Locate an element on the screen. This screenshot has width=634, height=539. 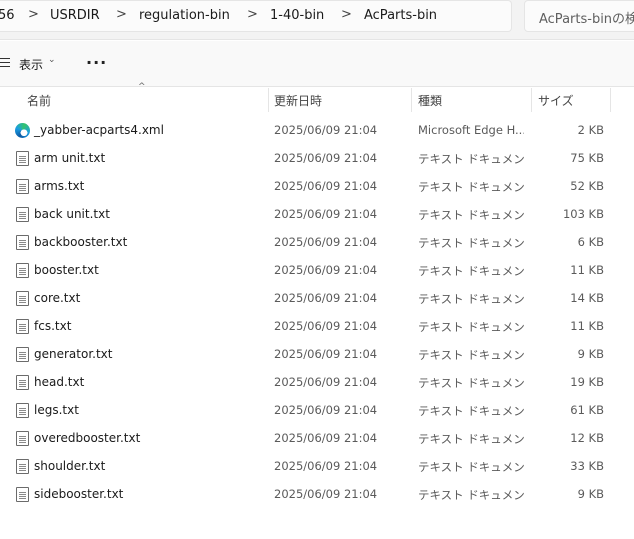
breadcrumb-item: regulation-bin is located at coordinates (184, 15).